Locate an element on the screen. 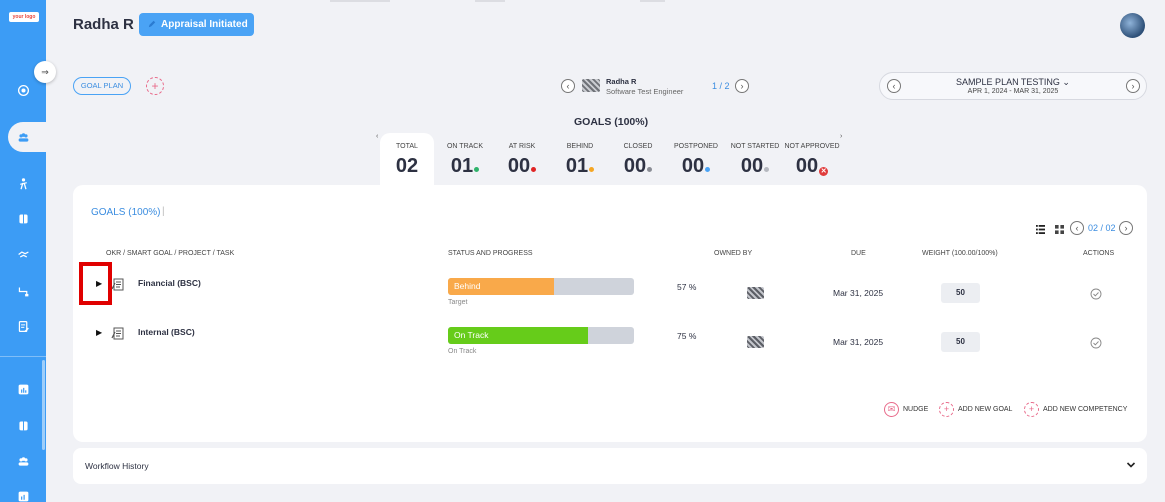  goal-name: Internal (BSC) is located at coordinates (166, 332).